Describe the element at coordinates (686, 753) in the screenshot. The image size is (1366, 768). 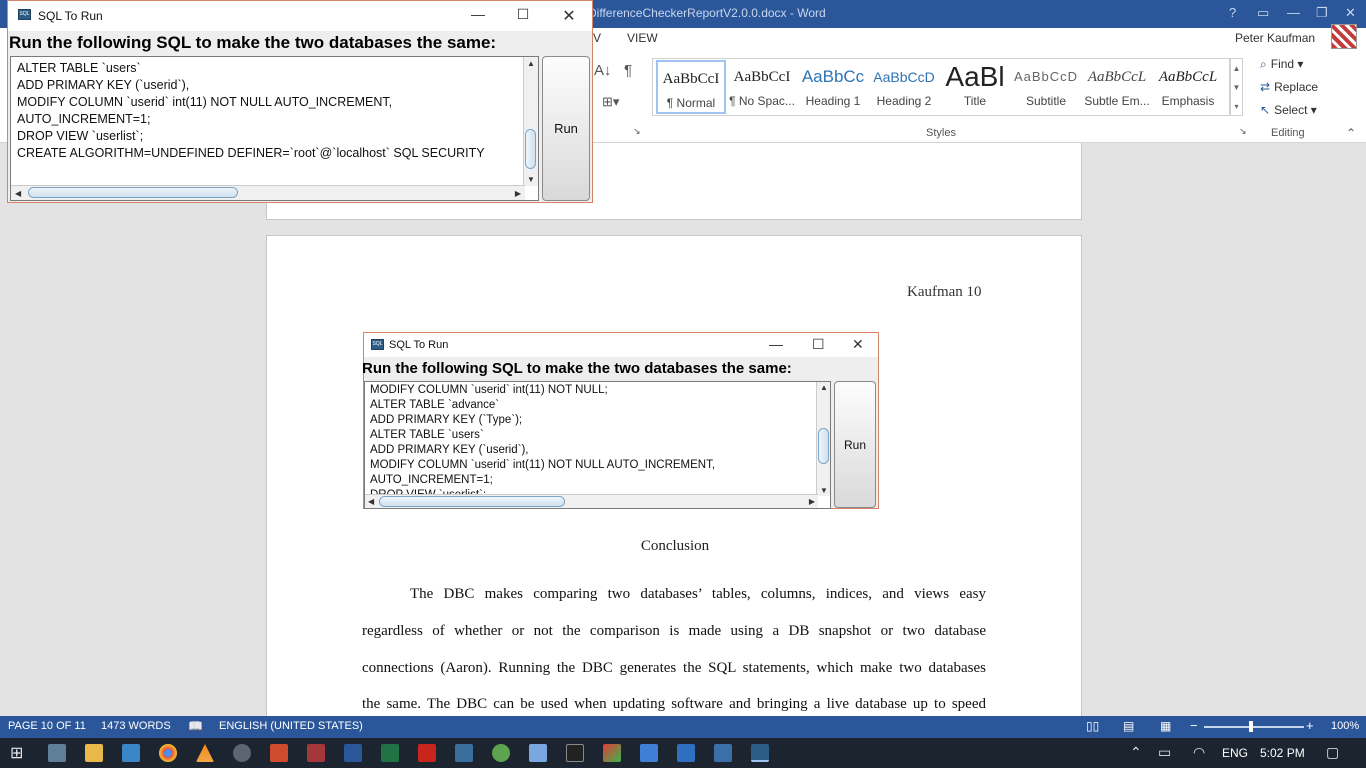
I see `windows-defender-icon` at that location.